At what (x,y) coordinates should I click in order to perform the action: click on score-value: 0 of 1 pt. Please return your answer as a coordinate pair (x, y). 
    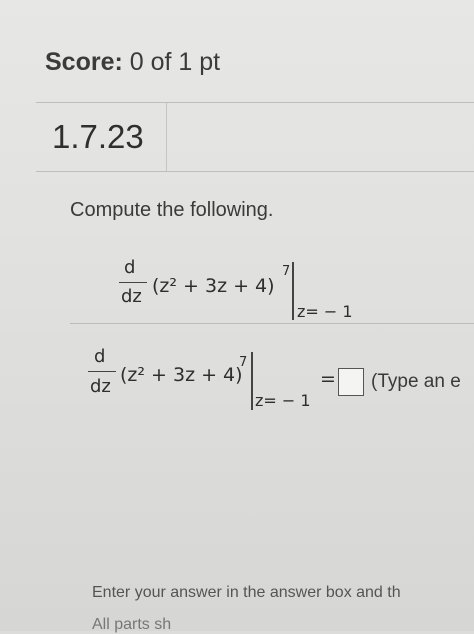
    Looking at the image, I should click on (175, 62).